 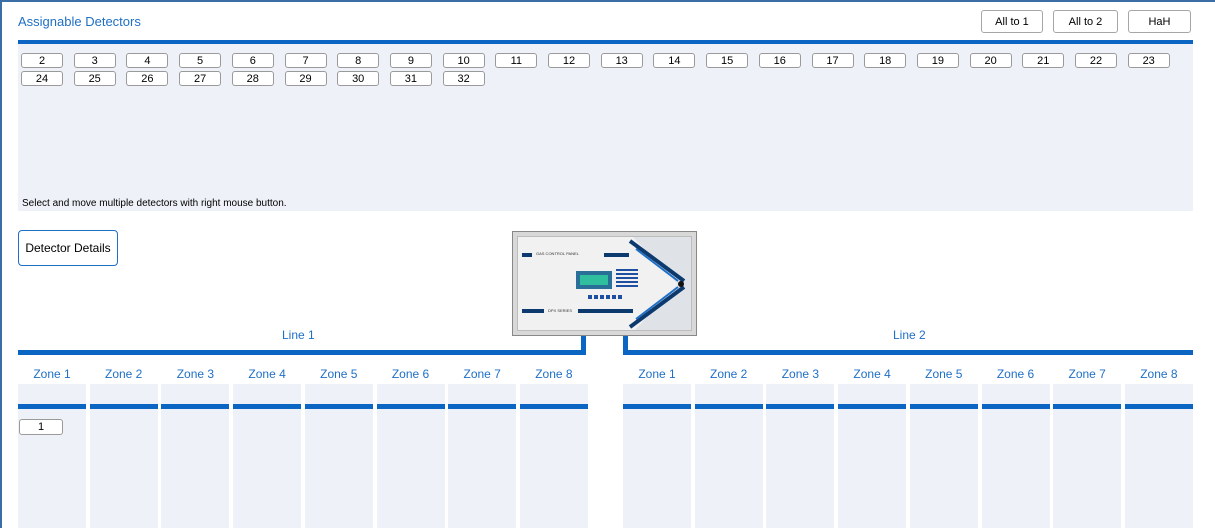 I want to click on detector-5: 5, so click(x=200, y=60).